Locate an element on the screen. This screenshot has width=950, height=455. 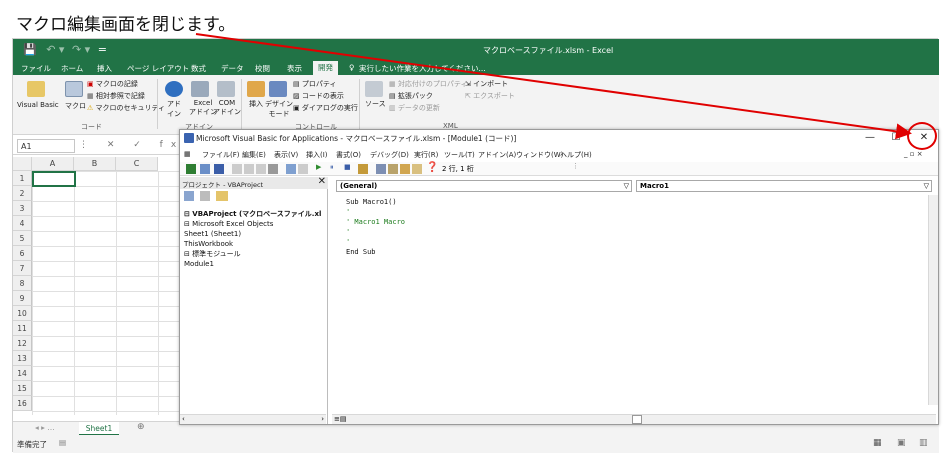
excel-view-icon is located at coordinates (191, 169).